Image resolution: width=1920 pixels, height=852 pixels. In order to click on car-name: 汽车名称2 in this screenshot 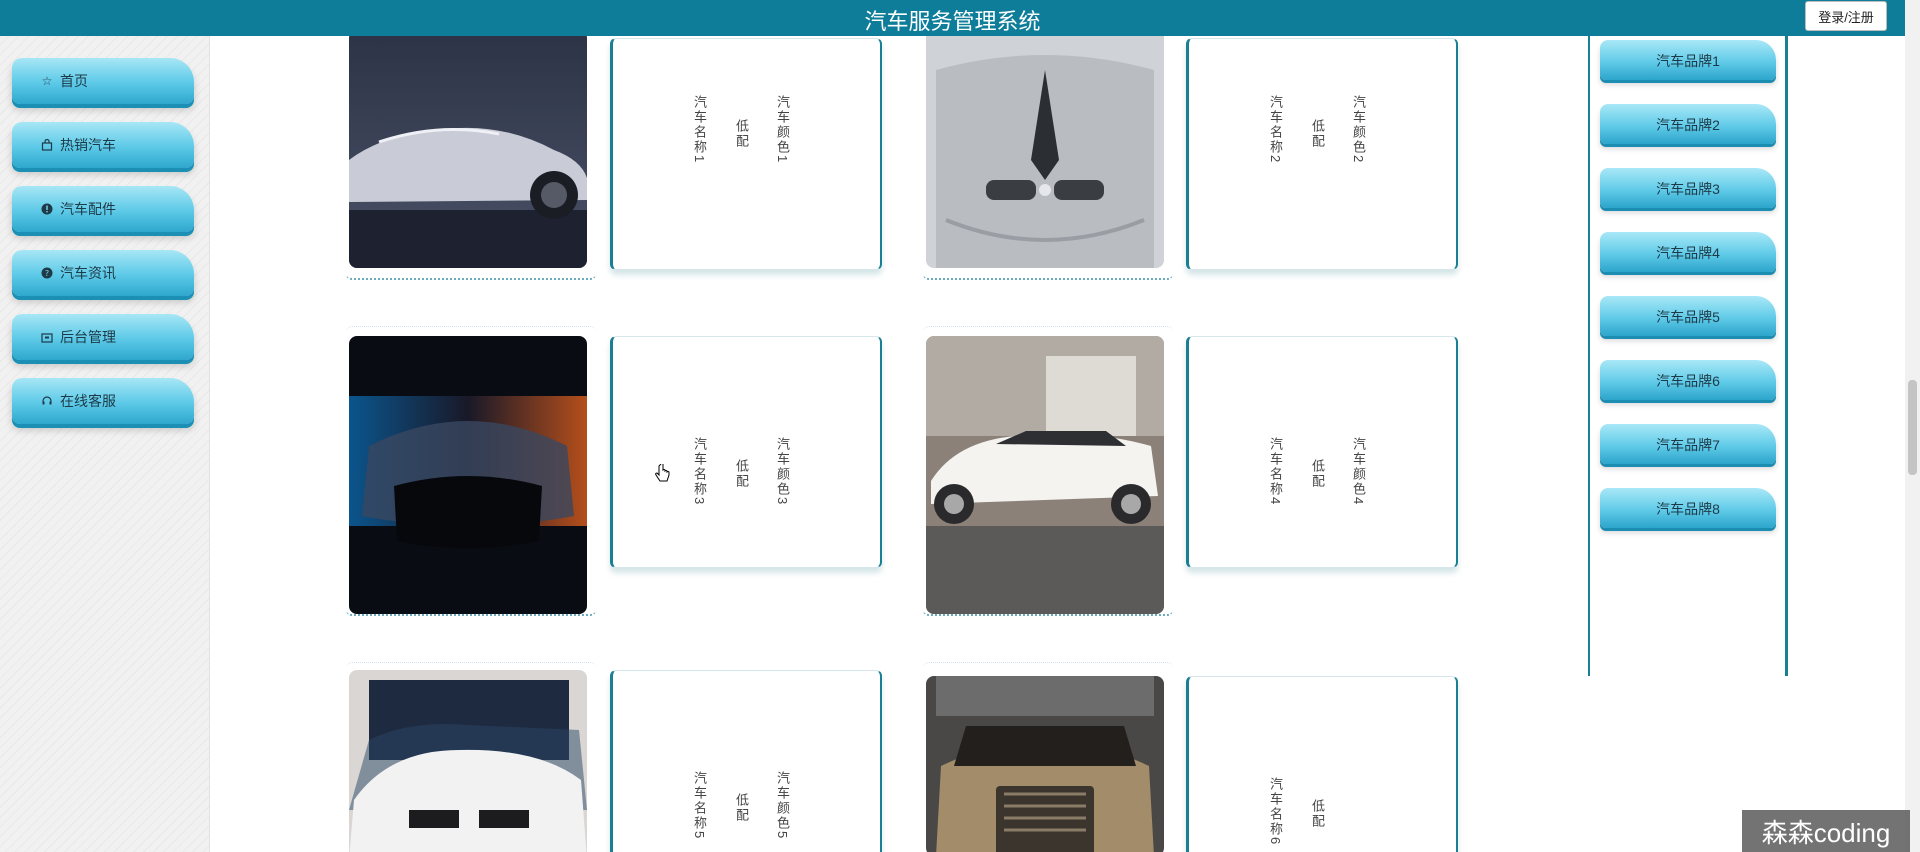, I will do `click(1275, 130)`.